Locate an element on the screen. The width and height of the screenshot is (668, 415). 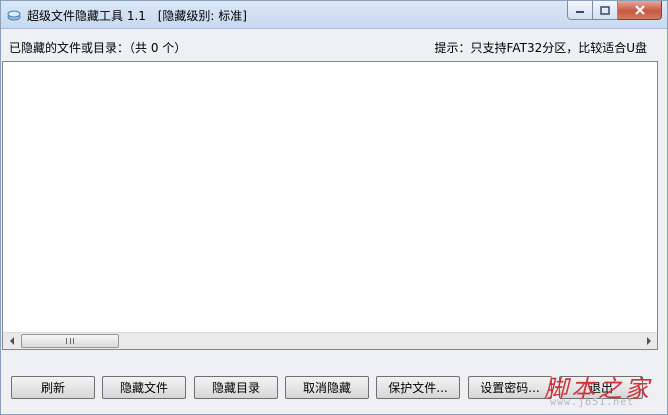
exit-button: 退出 is located at coordinates (601, 387).